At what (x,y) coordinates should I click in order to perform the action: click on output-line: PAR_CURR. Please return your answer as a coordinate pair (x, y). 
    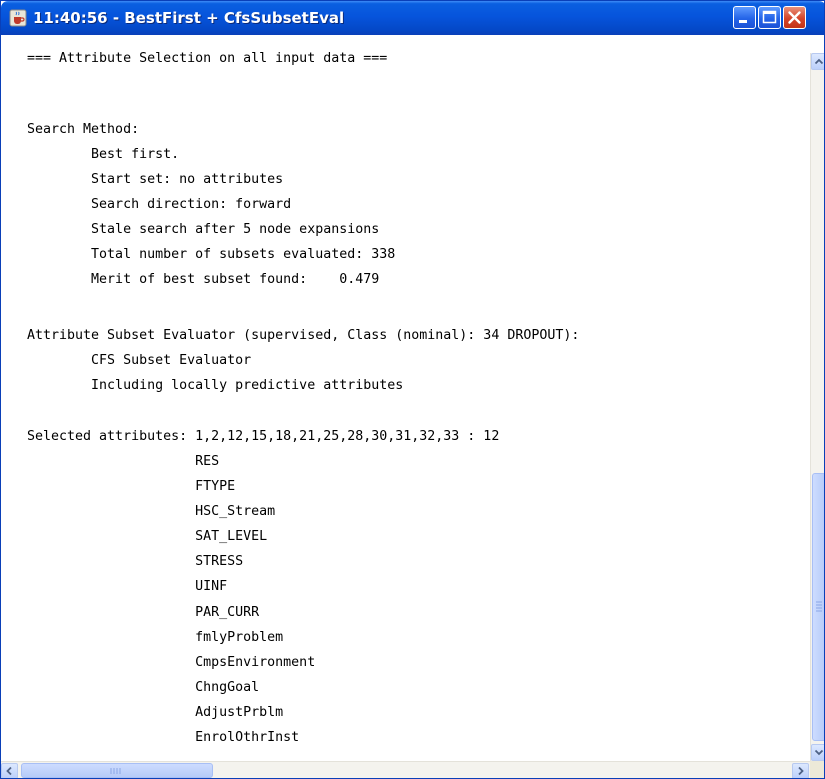
    Looking at the image, I should click on (143, 612).